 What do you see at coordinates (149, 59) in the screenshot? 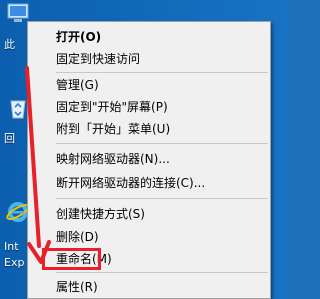
I see `menu-item-pin-quick-access: 固定到快速访问` at bounding box center [149, 59].